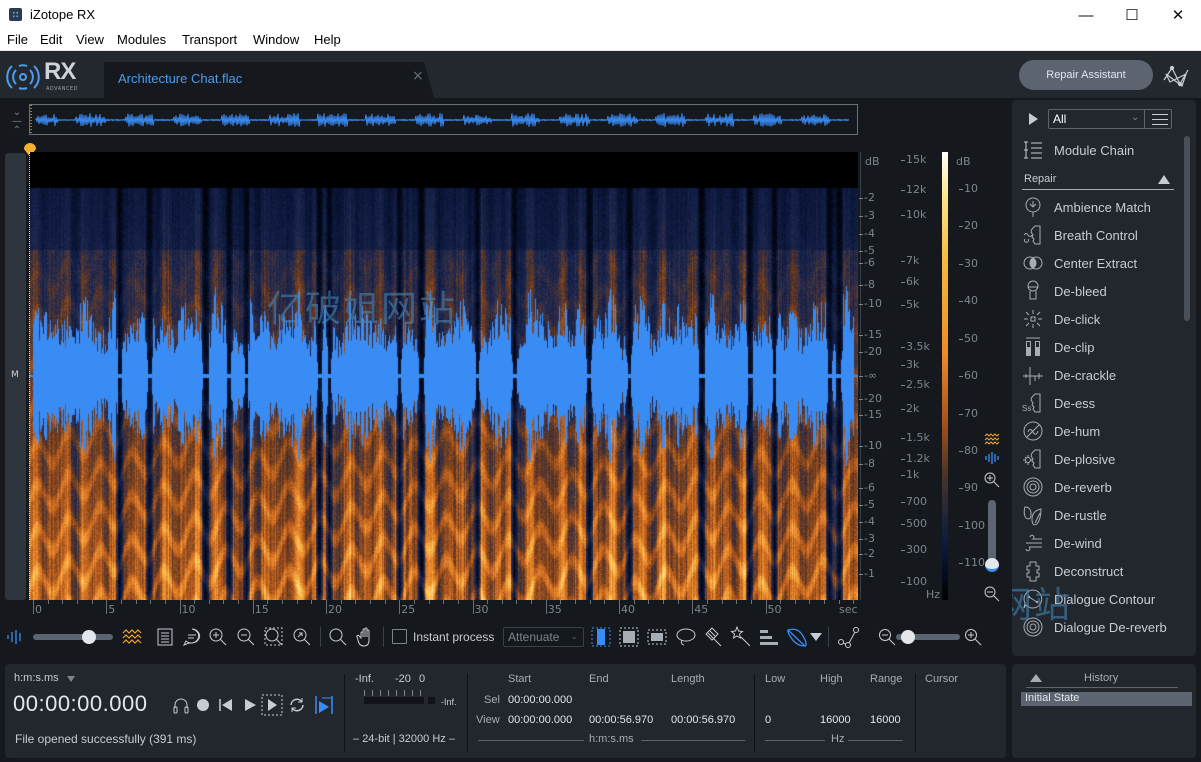 The width and height of the screenshot is (1201, 762). Describe the element at coordinates (276, 39) in the screenshot. I see `menu-window: Window` at that location.